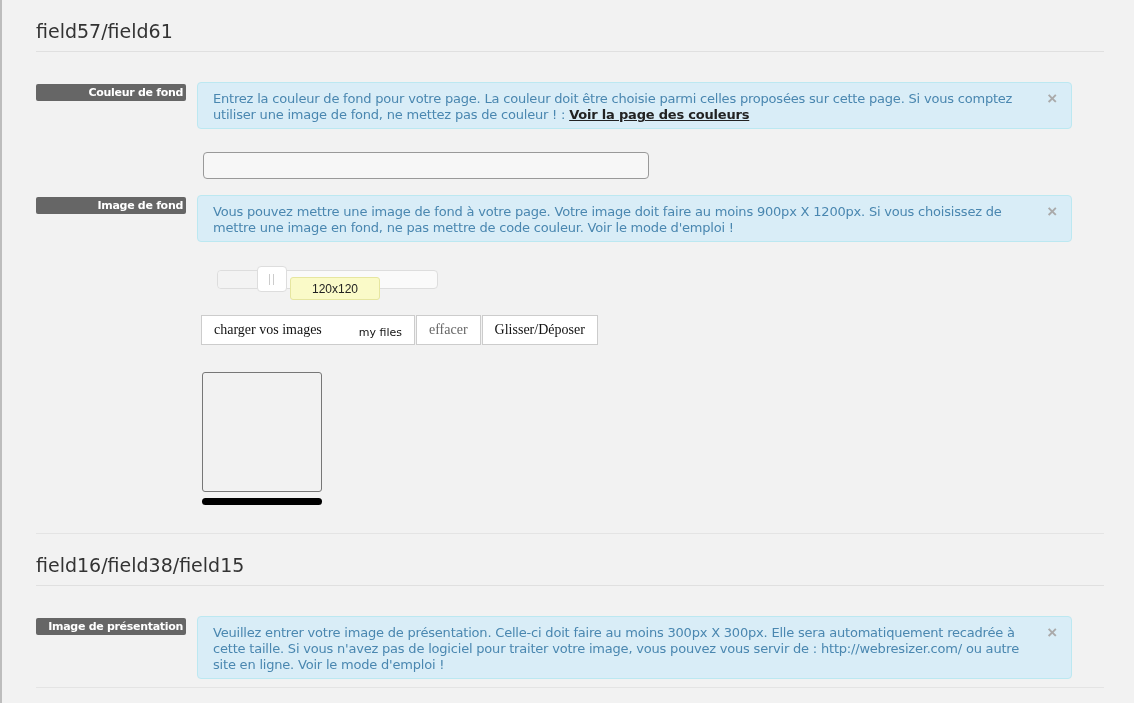  What do you see at coordinates (634, 647) in the screenshot?
I see `help-message: Veuillez entrer votre image de présentation. Celle-ci doit faire au moins 300px X 300px. Elle sera automatiquement recadrée à cette taille. Si vous n'avez pas de logiciel pour traiter votre image, vous pouvez vous servir de : http://webresizer.com/ ou autre site en ligne. Voir le mode d'emploi ! ×` at bounding box center [634, 647].